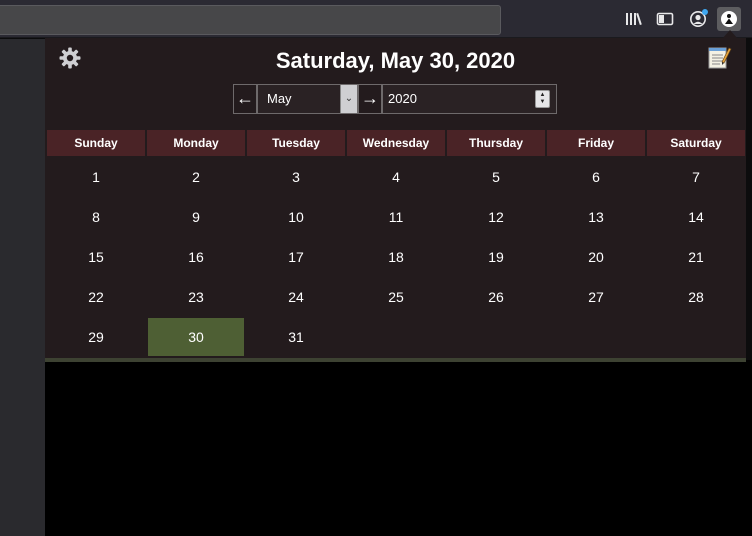 This screenshot has width=752, height=536. What do you see at coordinates (469, 99) in the screenshot?
I see `year-input: 2020 ▲ ▼` at bounding box center [469, 99].